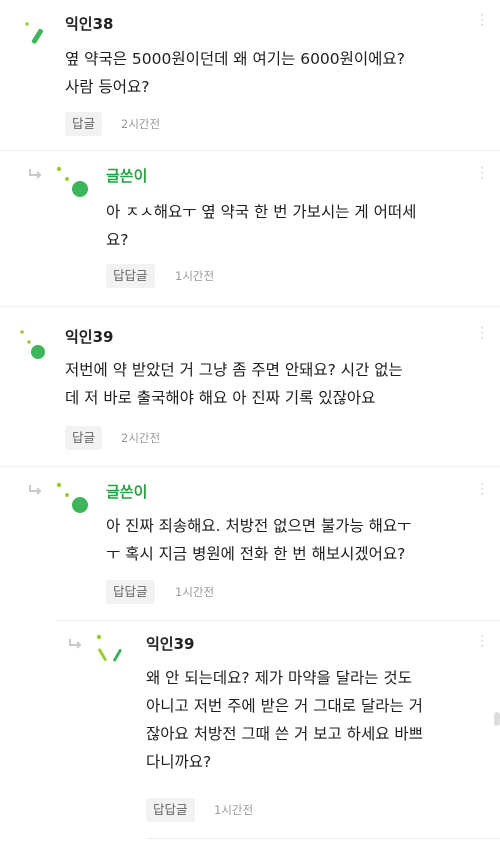  Describe the element at coordinates (89, 23) in the screenshot. I see `comment-author: 익인38` at that location.